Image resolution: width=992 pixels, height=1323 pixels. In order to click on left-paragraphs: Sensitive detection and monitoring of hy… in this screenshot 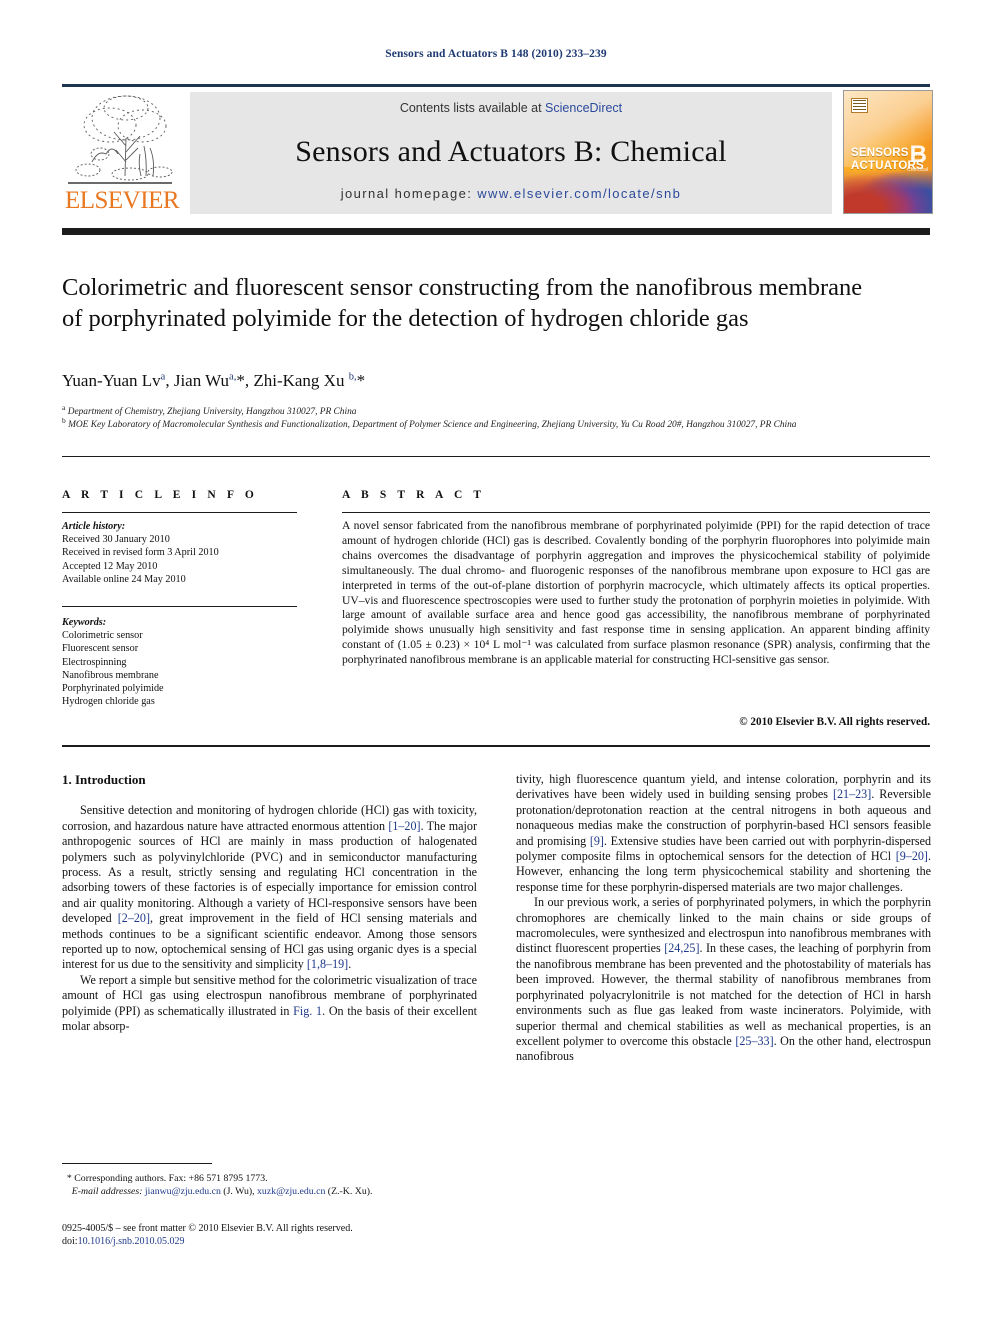, I will do `click(269, 918)`.